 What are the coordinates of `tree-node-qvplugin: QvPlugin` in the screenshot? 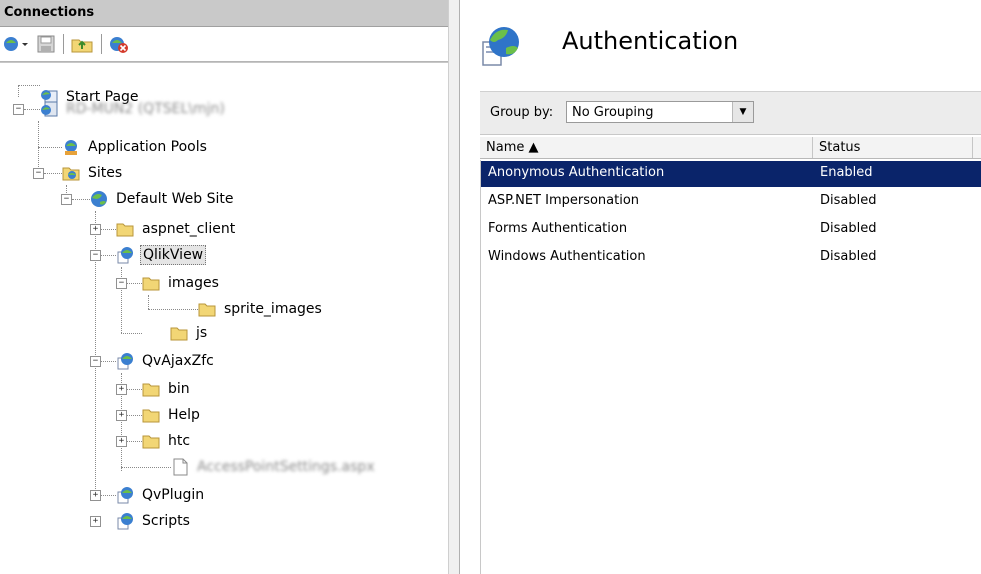 It's located at (161, 495).